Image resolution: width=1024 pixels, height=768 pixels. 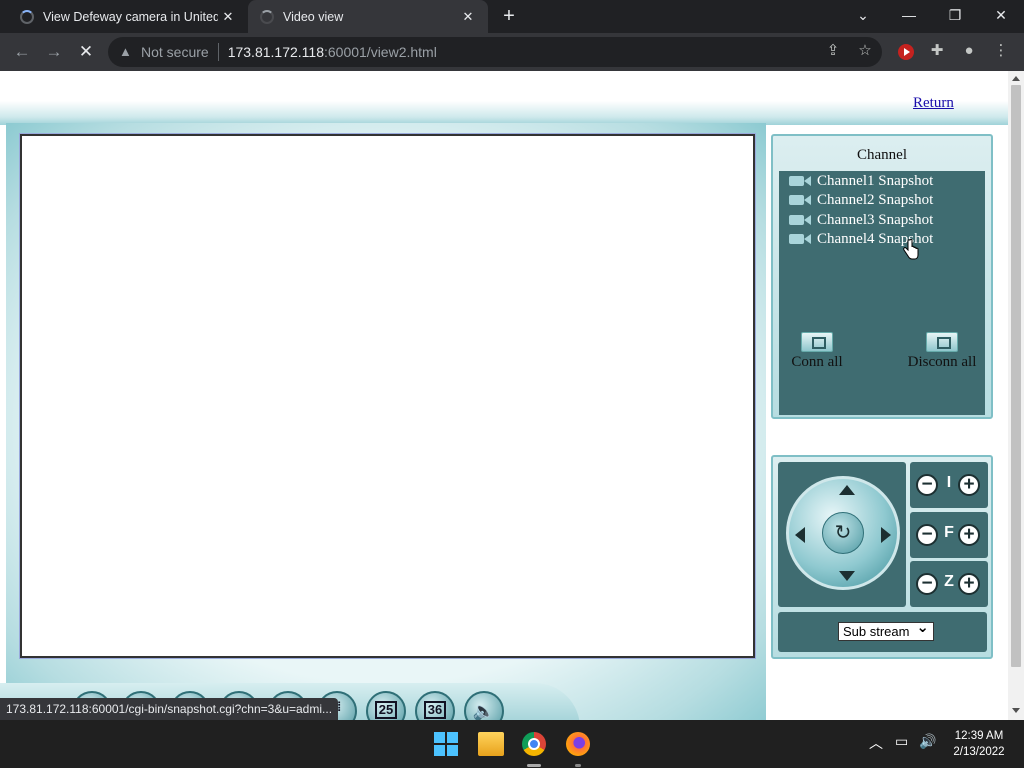 What do you see at coordinates (86, 52) in the screenshot?
I see `stop-loading-icon: ✕` at bounding box center [86, 52].